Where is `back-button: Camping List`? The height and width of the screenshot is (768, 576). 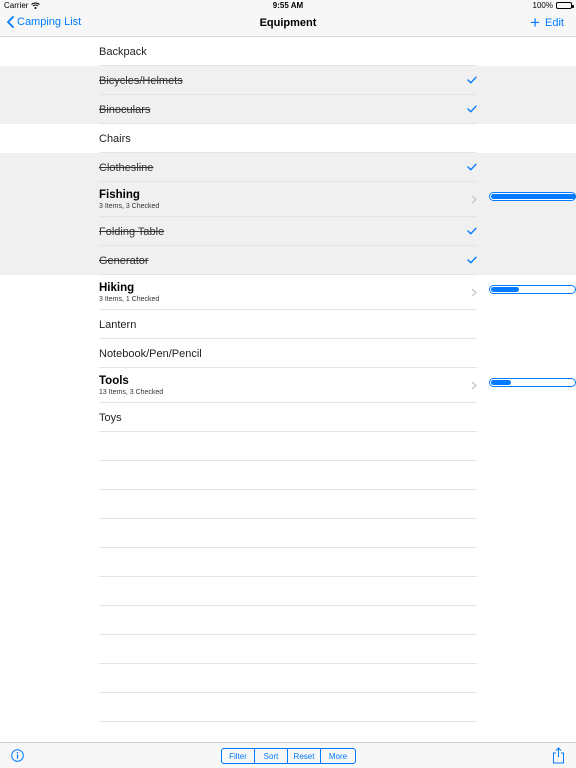
back-button: Camping List is located at coordinates (44, 22).